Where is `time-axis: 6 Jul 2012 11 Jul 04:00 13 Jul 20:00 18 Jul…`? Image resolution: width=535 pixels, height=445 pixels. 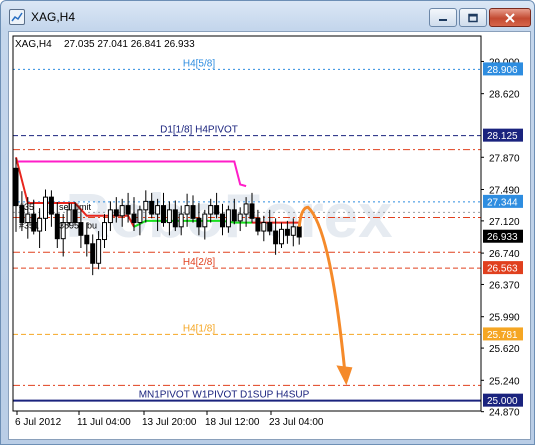
time-axis: 6 Jul 2012 11 Jul 04:00 13 Jul 20:00 18 Jul… is located at coordinates (169, 419).